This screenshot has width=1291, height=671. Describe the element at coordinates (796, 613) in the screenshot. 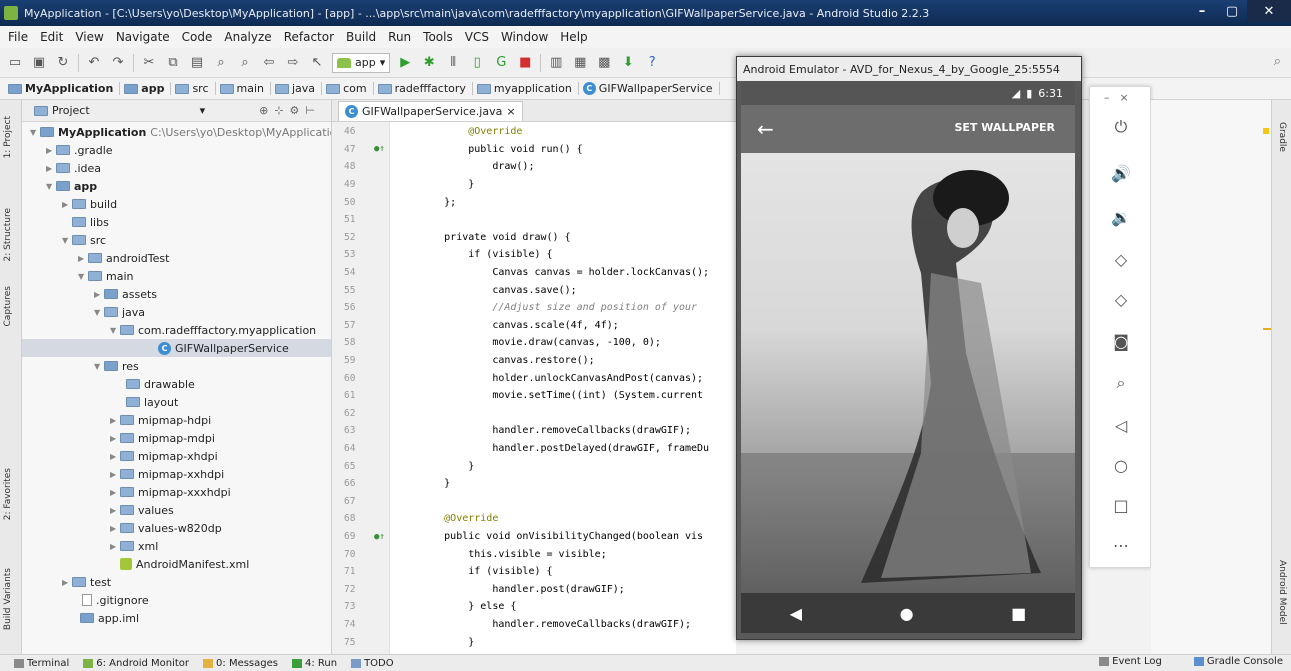

I see `nav-back-icon: ◀` at that location.